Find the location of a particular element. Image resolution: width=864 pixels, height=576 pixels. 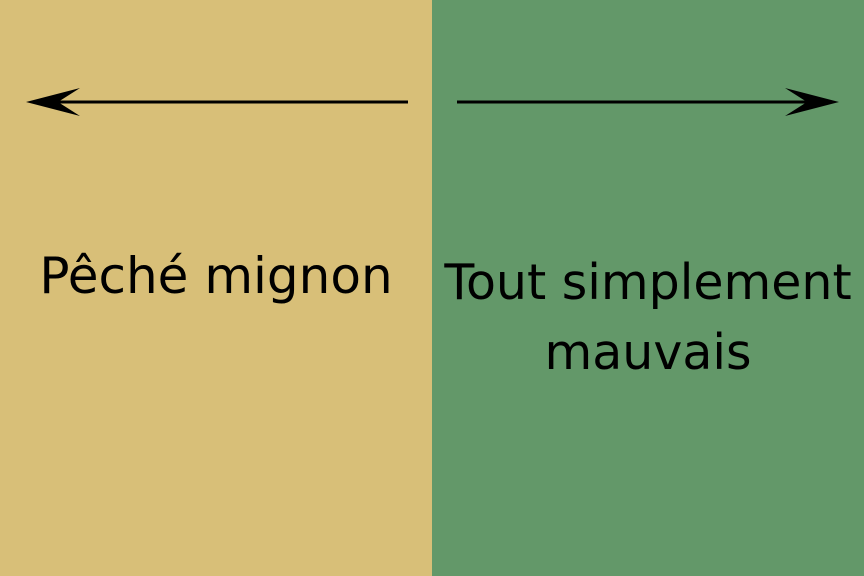

left-label: Pêché mignon is located at coordinates (216, 276).